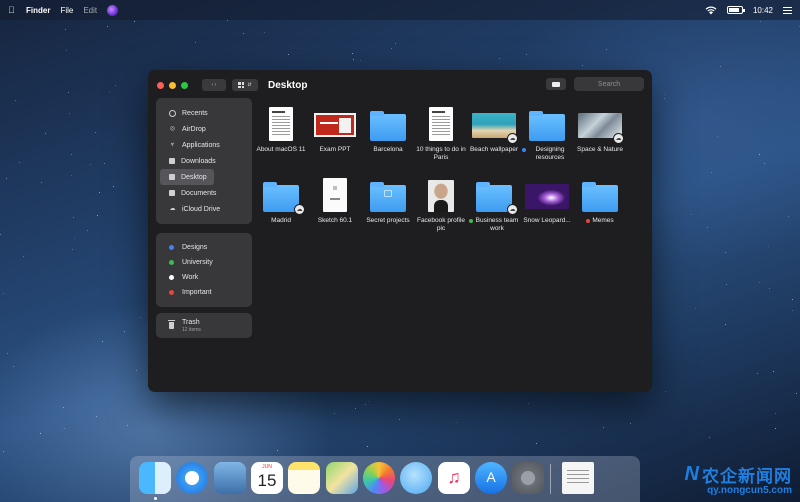  What do you see at coordinates (204, 193) in the screenshot?
I see `sidebar-item-documents: Documents` at bounding box center [204, 193].